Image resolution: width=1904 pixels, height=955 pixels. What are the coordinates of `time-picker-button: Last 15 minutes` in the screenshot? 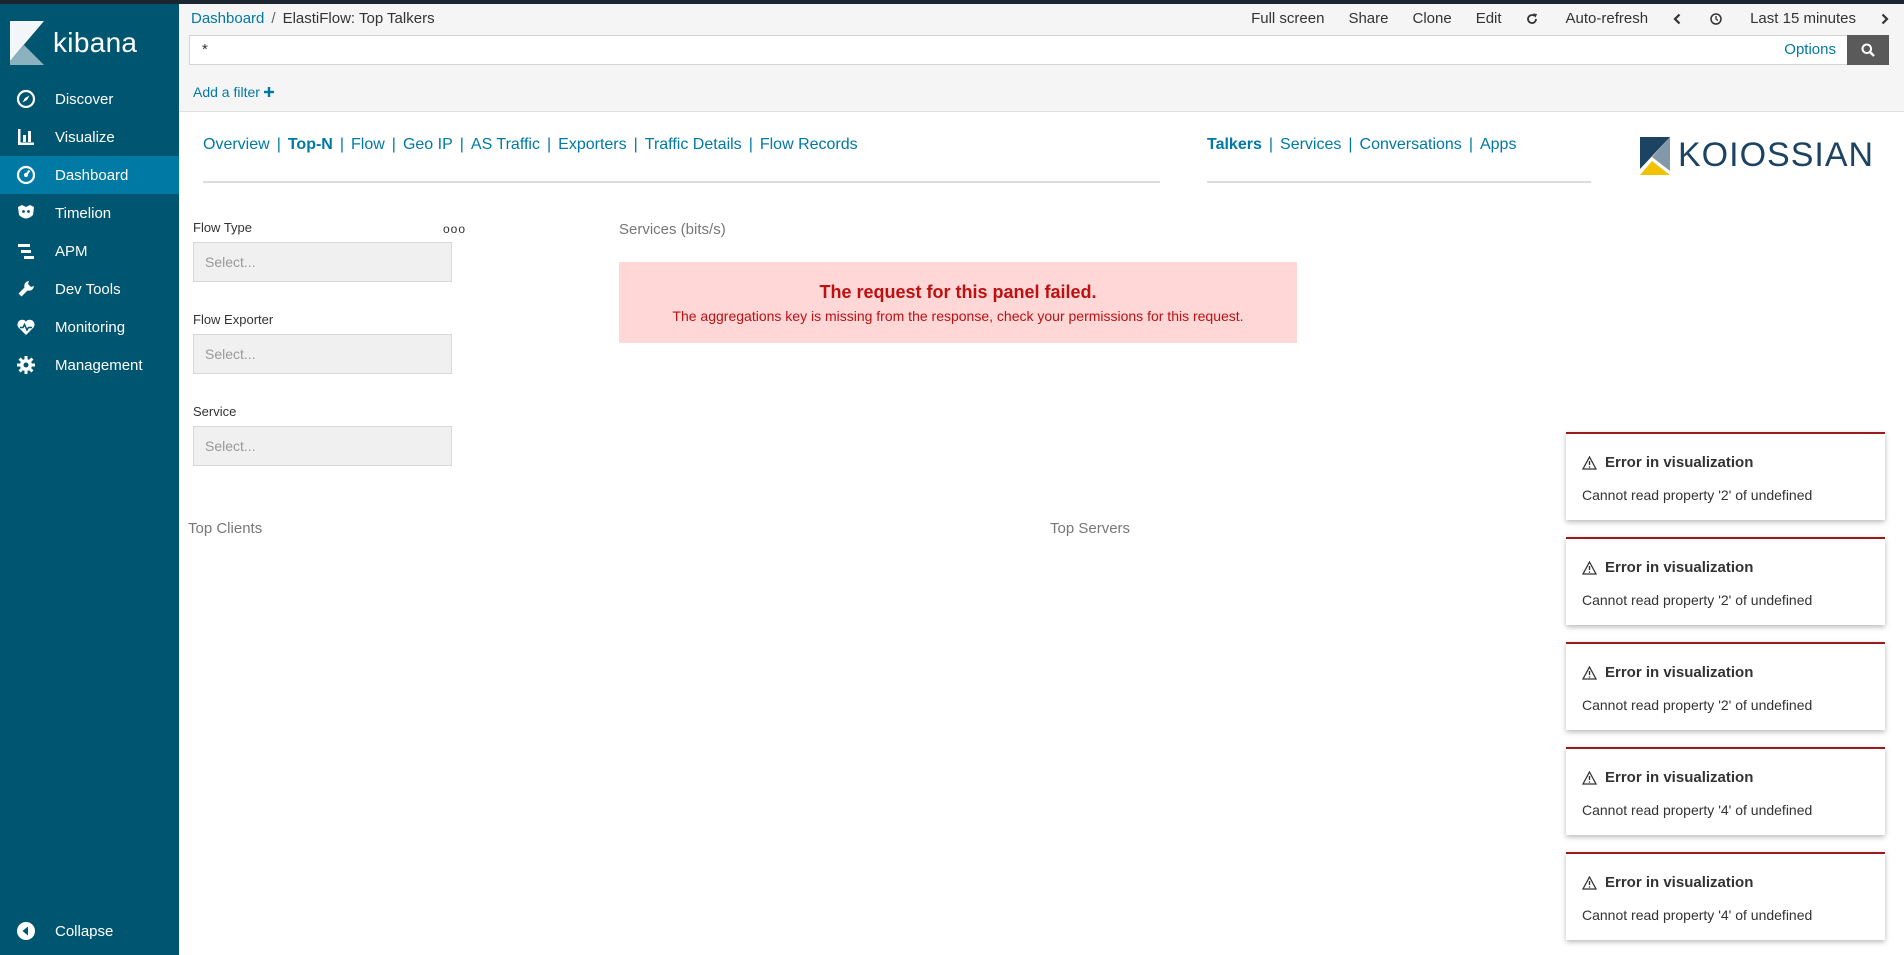 It's located at (1783, 18).